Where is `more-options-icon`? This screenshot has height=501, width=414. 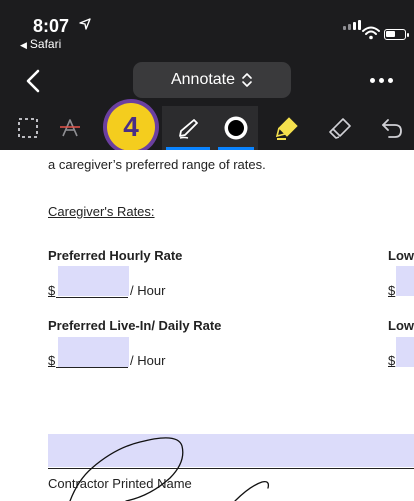 more-options-icon is located at coordinates (387, 80).